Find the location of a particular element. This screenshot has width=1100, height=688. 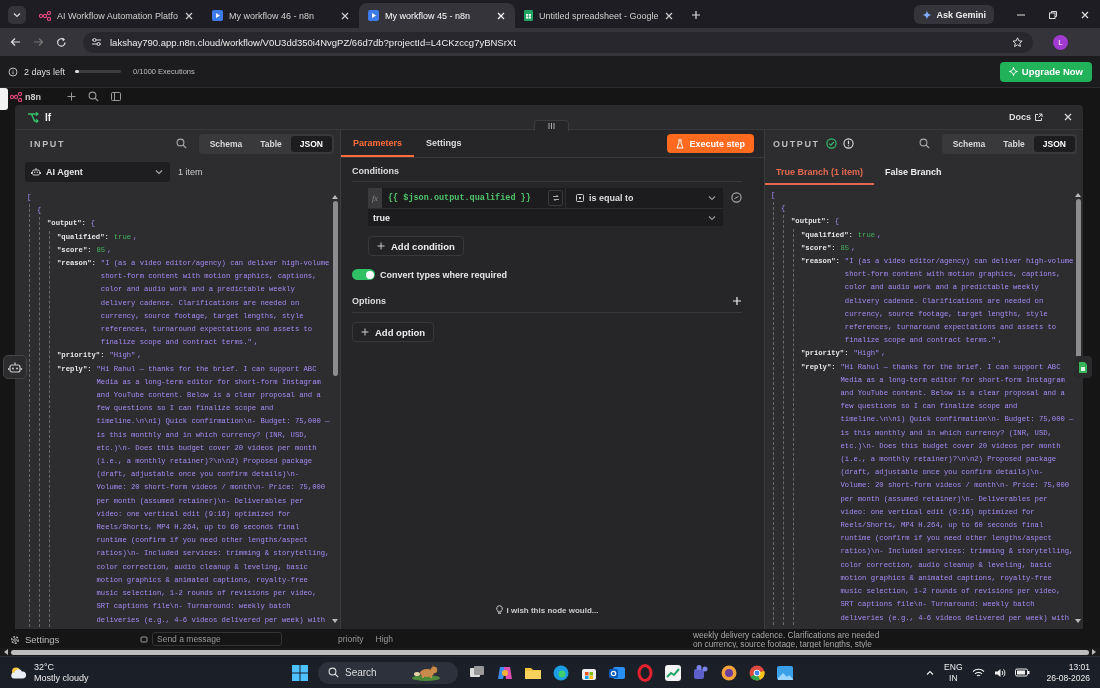

settings-tab: Parameters is located at coordinates (378, 143).